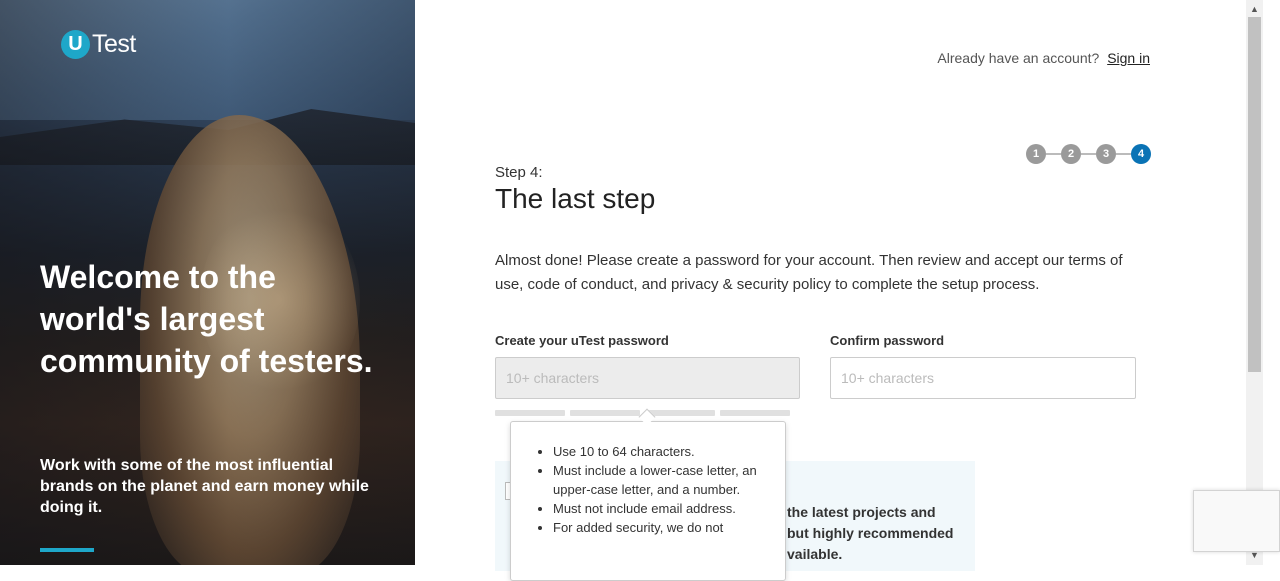 The height and width of the screenshot is (581, 1280). Describe the element at coordinates (1141, 154) in the screenshot. I see `step-4-active: 4` at that location.